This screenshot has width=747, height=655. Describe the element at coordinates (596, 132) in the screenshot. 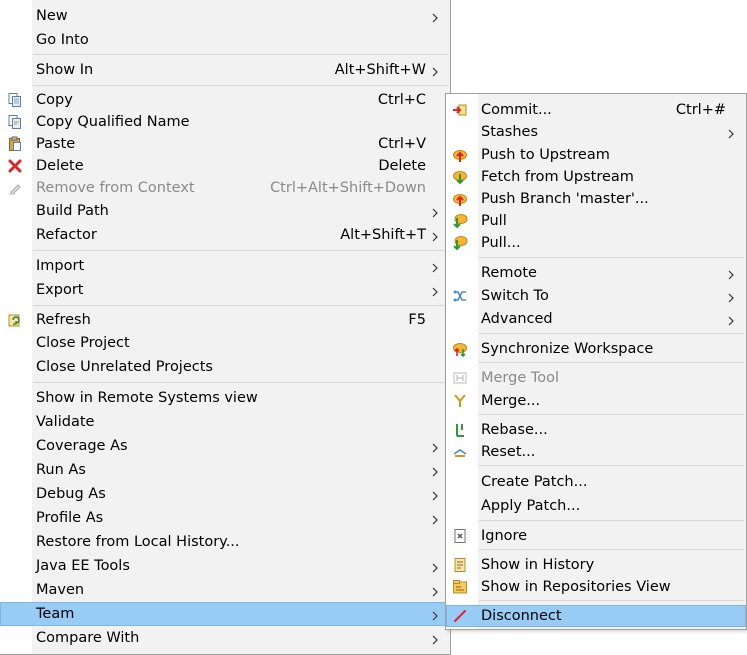

I see `team-menu-item-stashes: Stashes` at that location.